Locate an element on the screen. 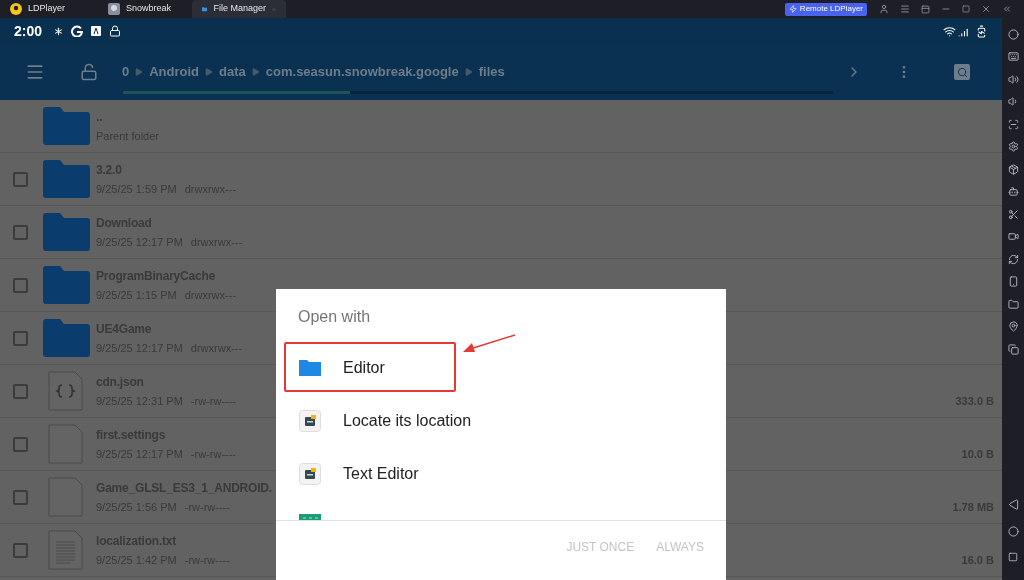  file-name: .. is located at coordinates (99, 116).